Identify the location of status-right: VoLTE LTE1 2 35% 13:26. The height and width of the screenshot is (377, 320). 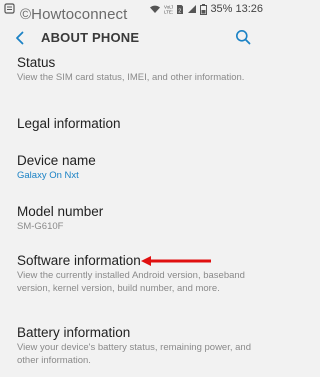
(206, 9).